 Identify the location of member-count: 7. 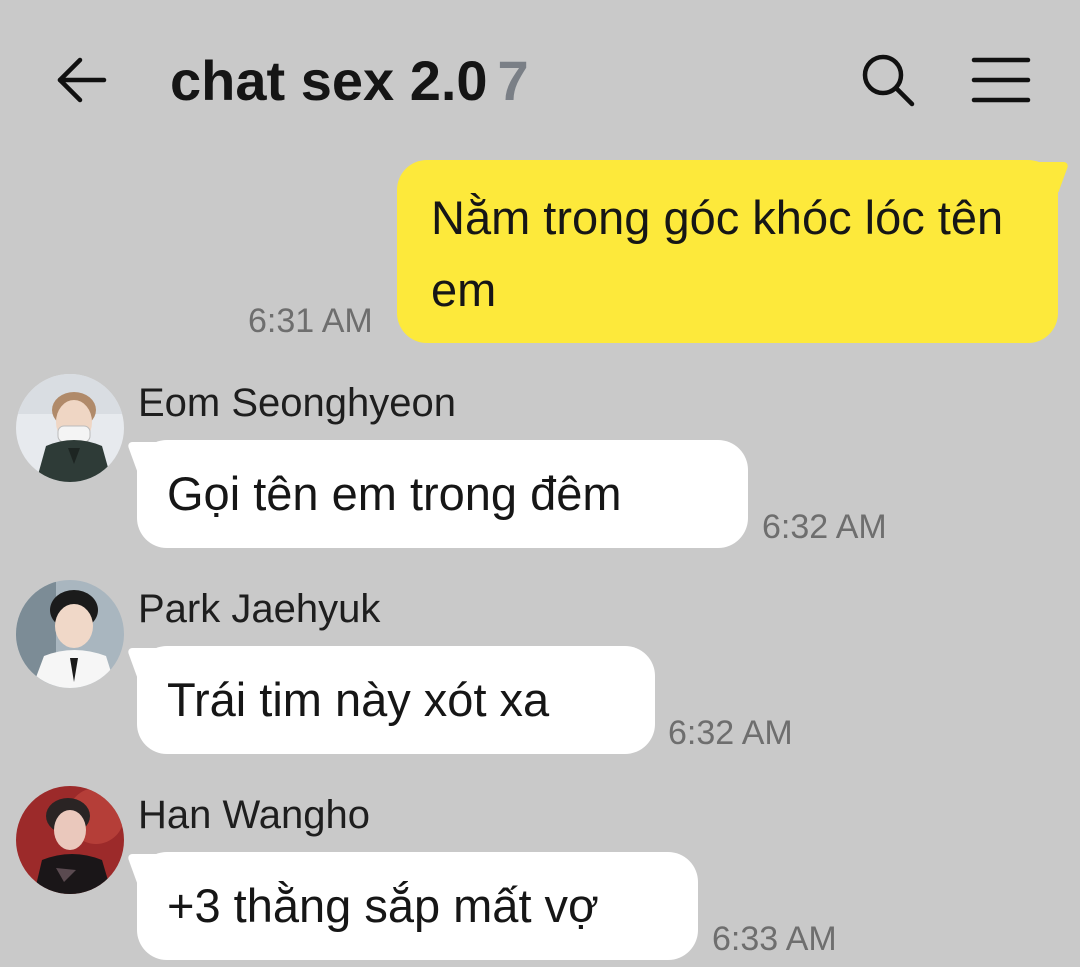
(513, 80).